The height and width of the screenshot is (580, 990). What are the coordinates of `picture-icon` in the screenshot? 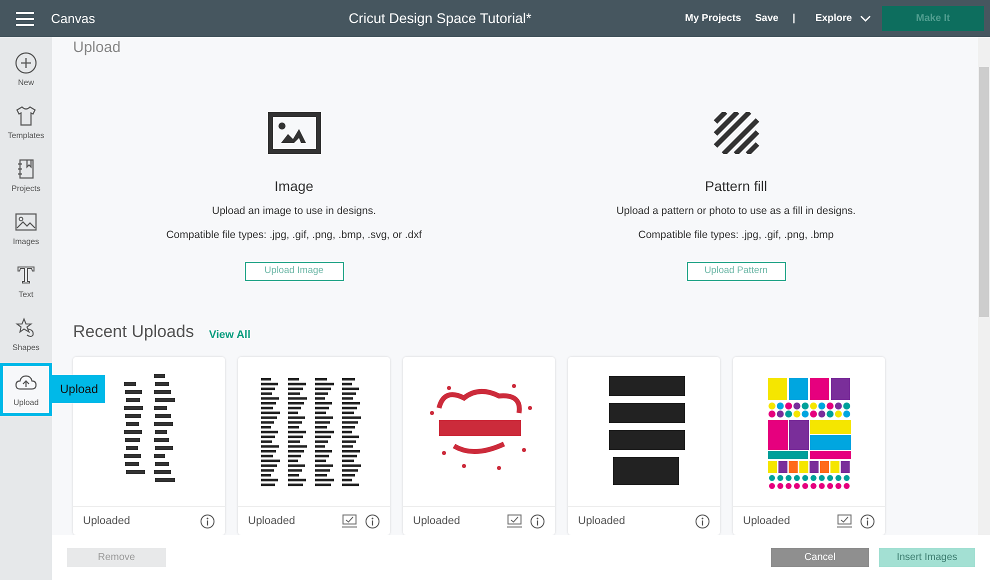 It's located at (294, 133).